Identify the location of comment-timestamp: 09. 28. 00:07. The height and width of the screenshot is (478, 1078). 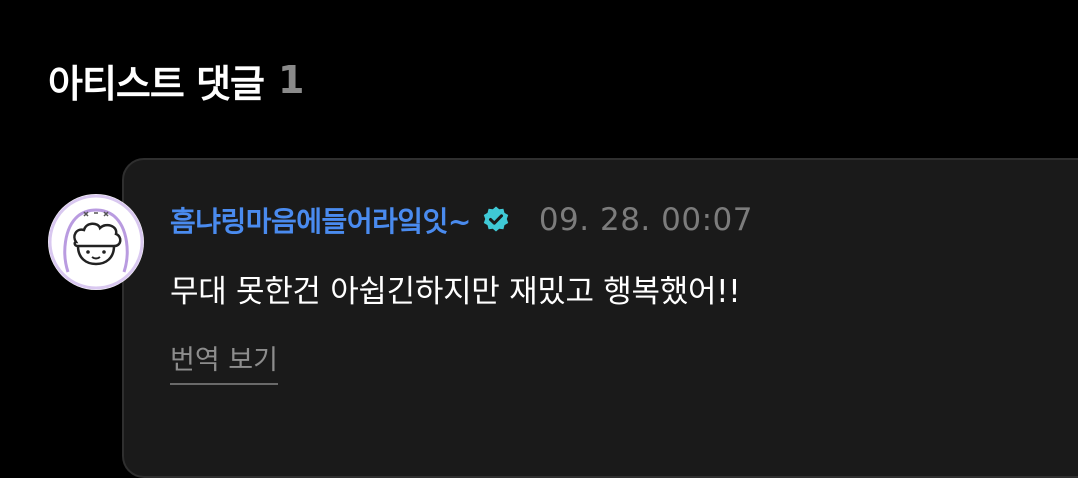
(645, 220).